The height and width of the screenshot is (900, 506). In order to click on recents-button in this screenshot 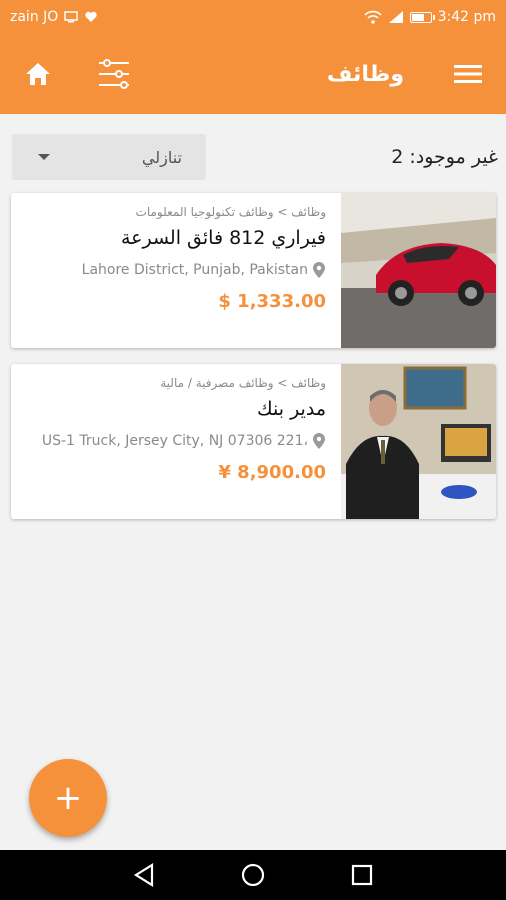, I will do `click(362, 875)`.